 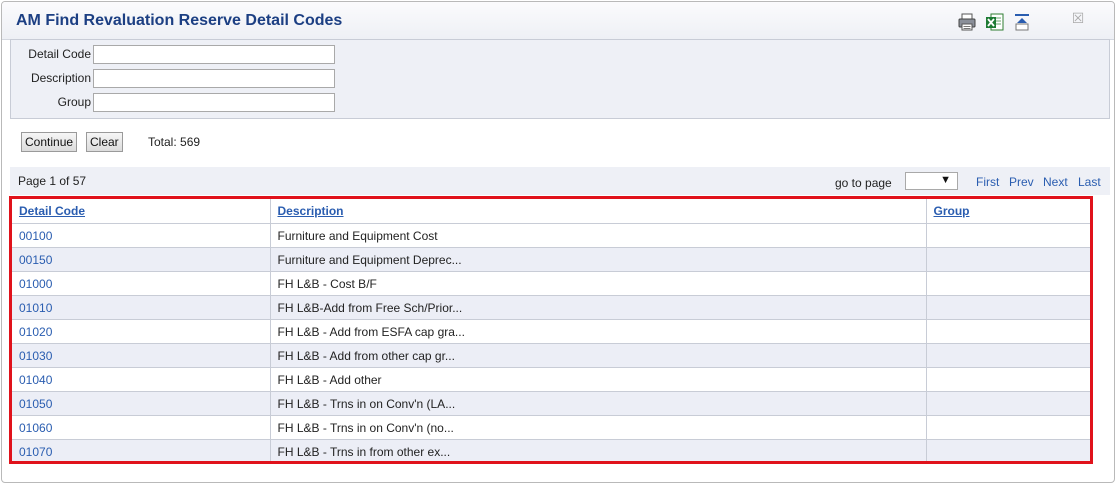 What do you see at coordinates (1089, 182) in the screenshot?
I see `last-page-link: Last` at bounding box center [1089, 182].